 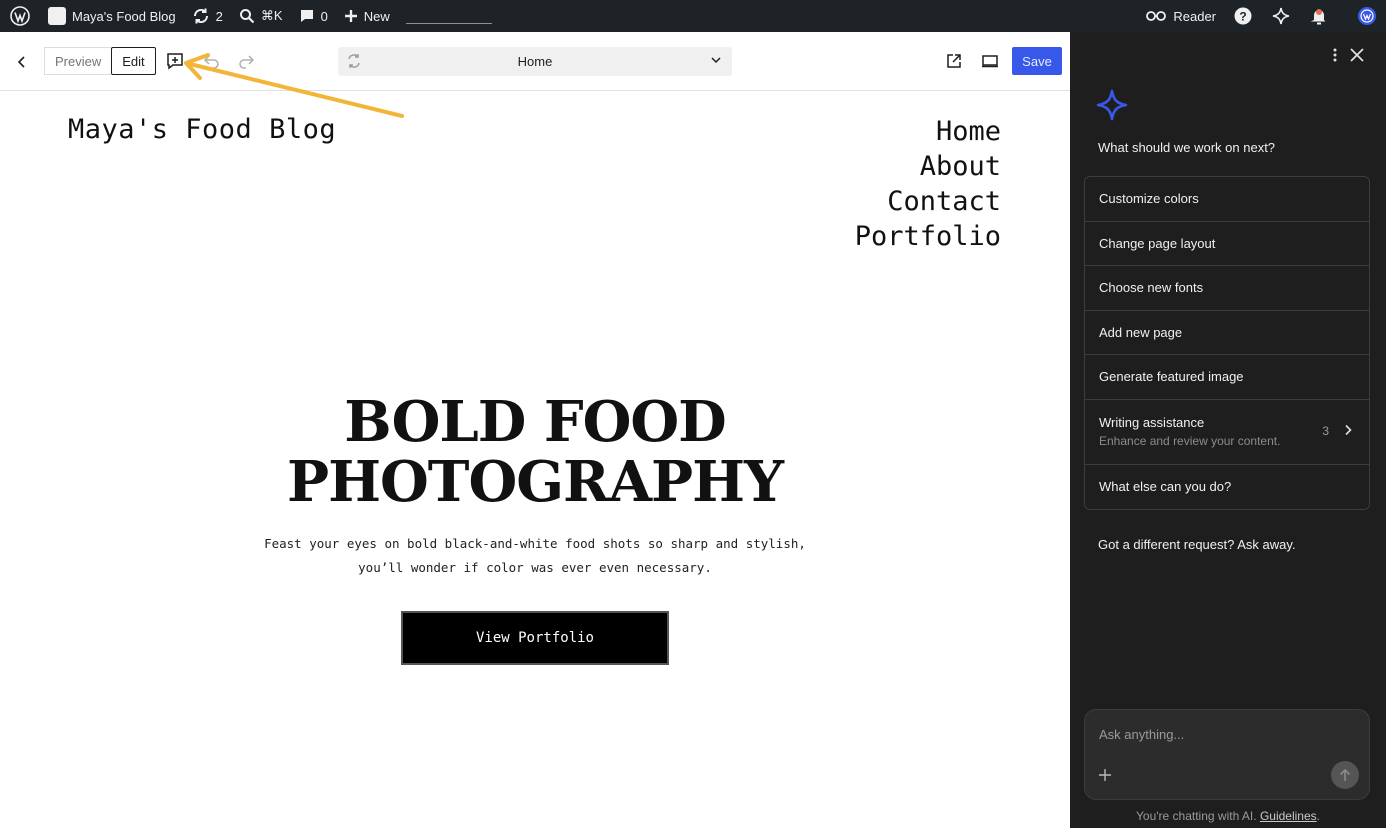 What do you see at coordinates (1194, 16) in the screenshot?
I see `reader-label: Reader` at bounding box center [1194, 16].